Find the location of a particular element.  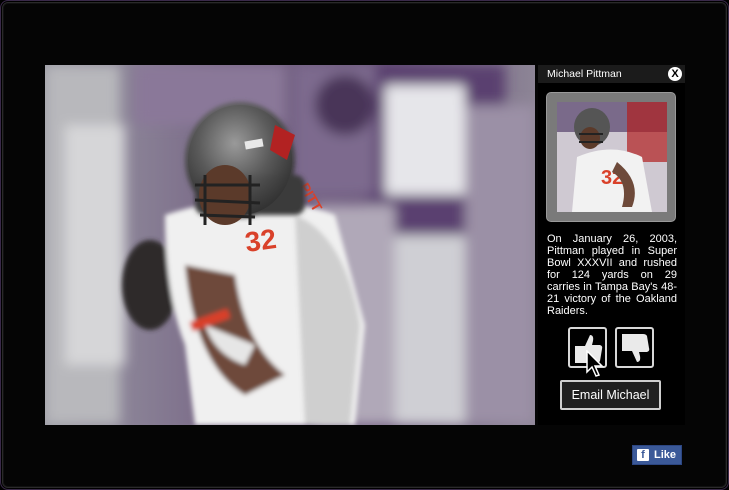

thumbs-down-button is located at coordinates (634, 347).